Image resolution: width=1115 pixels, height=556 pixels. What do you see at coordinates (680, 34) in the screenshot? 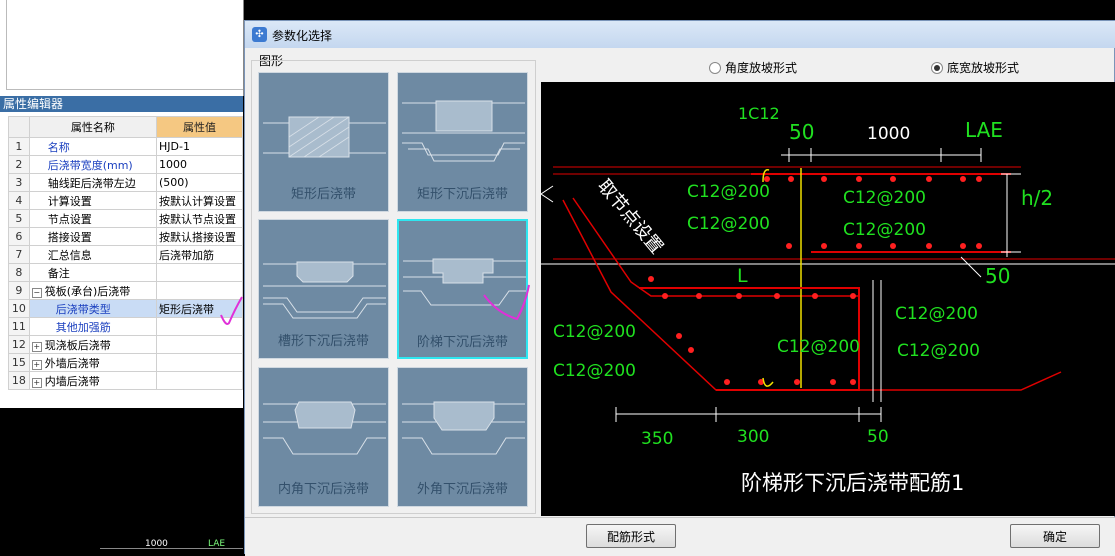
I see `dialog-titlebar: ✣ 参数化选择` at bounding box center [680, 34].